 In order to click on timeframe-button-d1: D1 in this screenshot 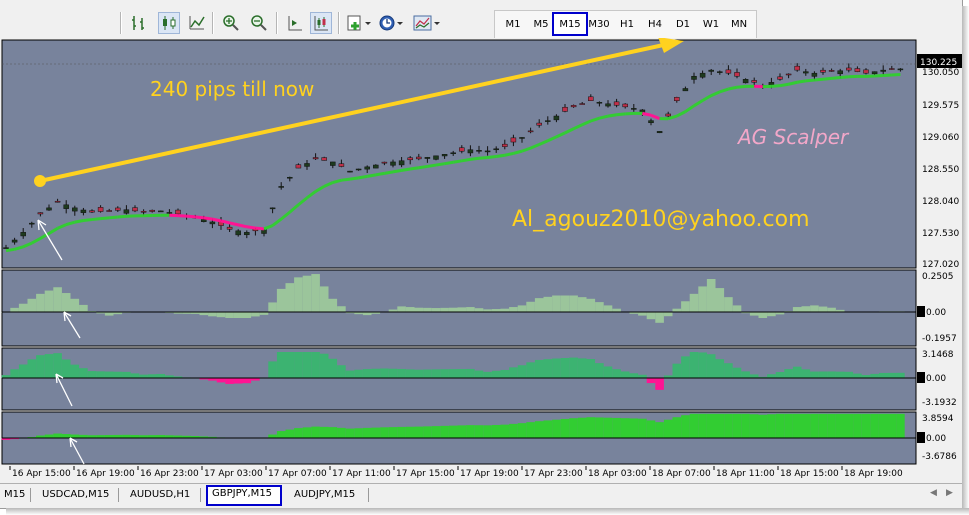, I will do `click(683, 24)`.